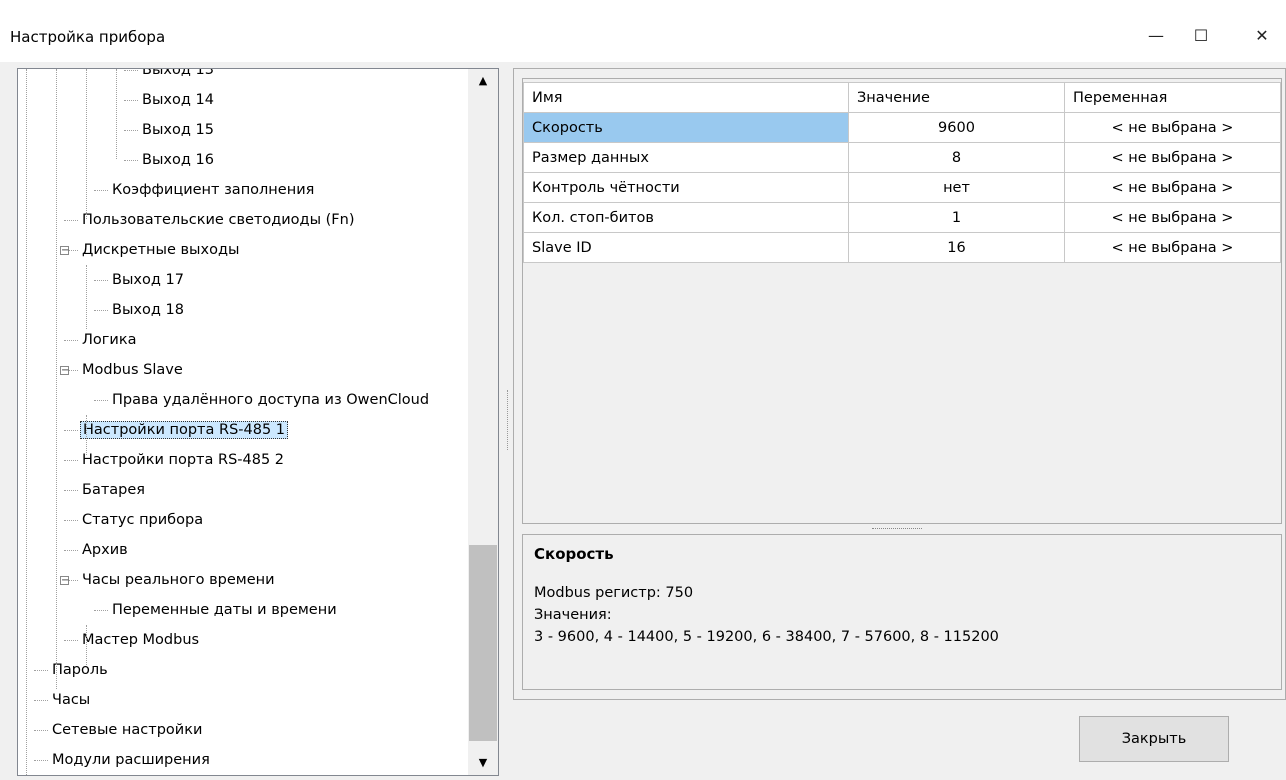  I want to click on tree-item-label: Батарея, so click(114, 490).